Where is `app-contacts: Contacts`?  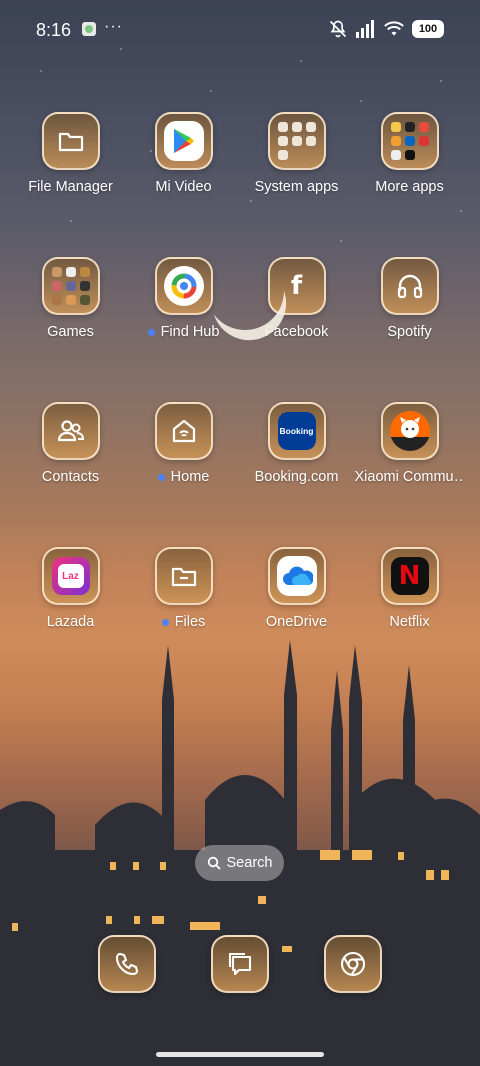 app-contacts: Contacts is located at coordinates (70, 443).